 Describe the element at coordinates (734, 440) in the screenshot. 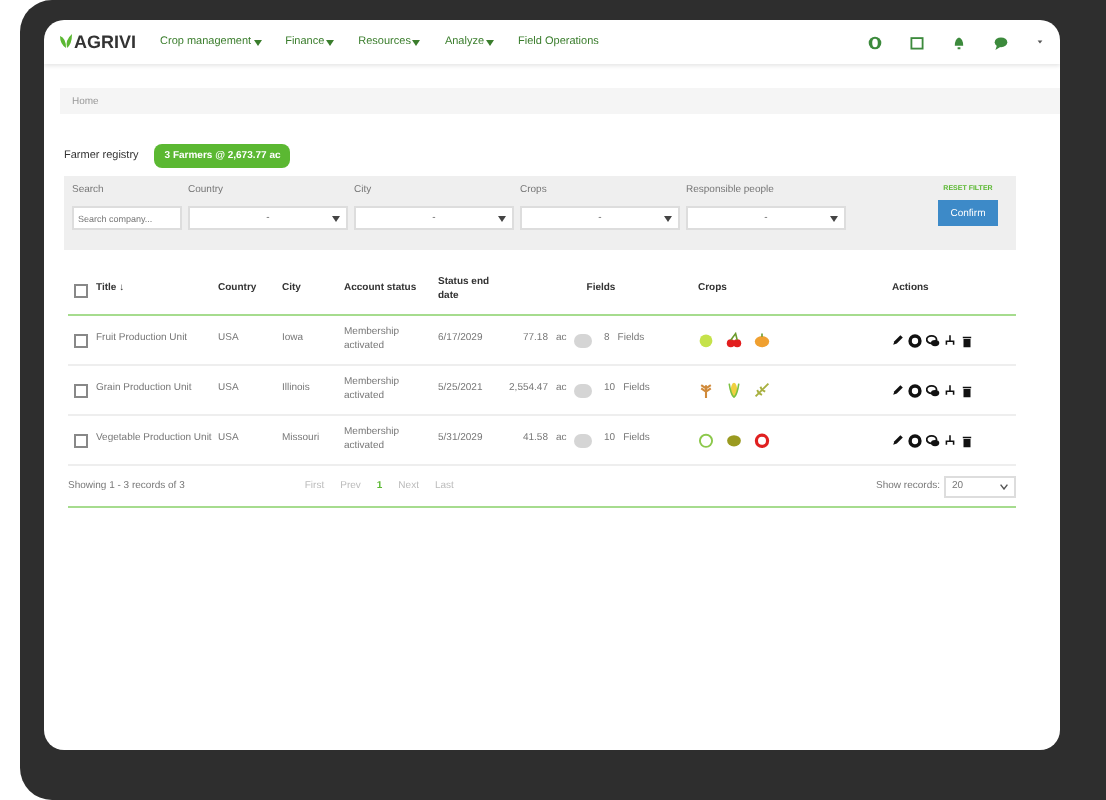

I see `potato-icon` at that location.